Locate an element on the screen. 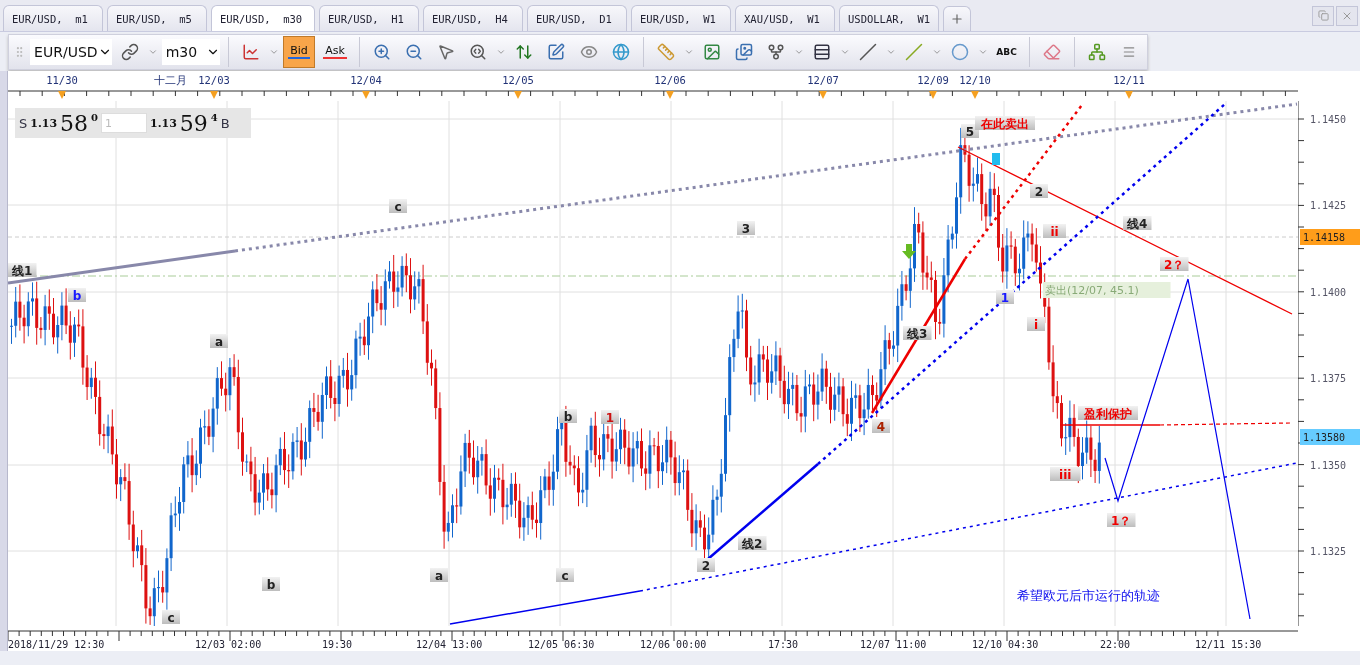 The height and width of the screenshot is (665, 1360). time-label: 12/10 04:30 is located at coordinates (1005, 644).